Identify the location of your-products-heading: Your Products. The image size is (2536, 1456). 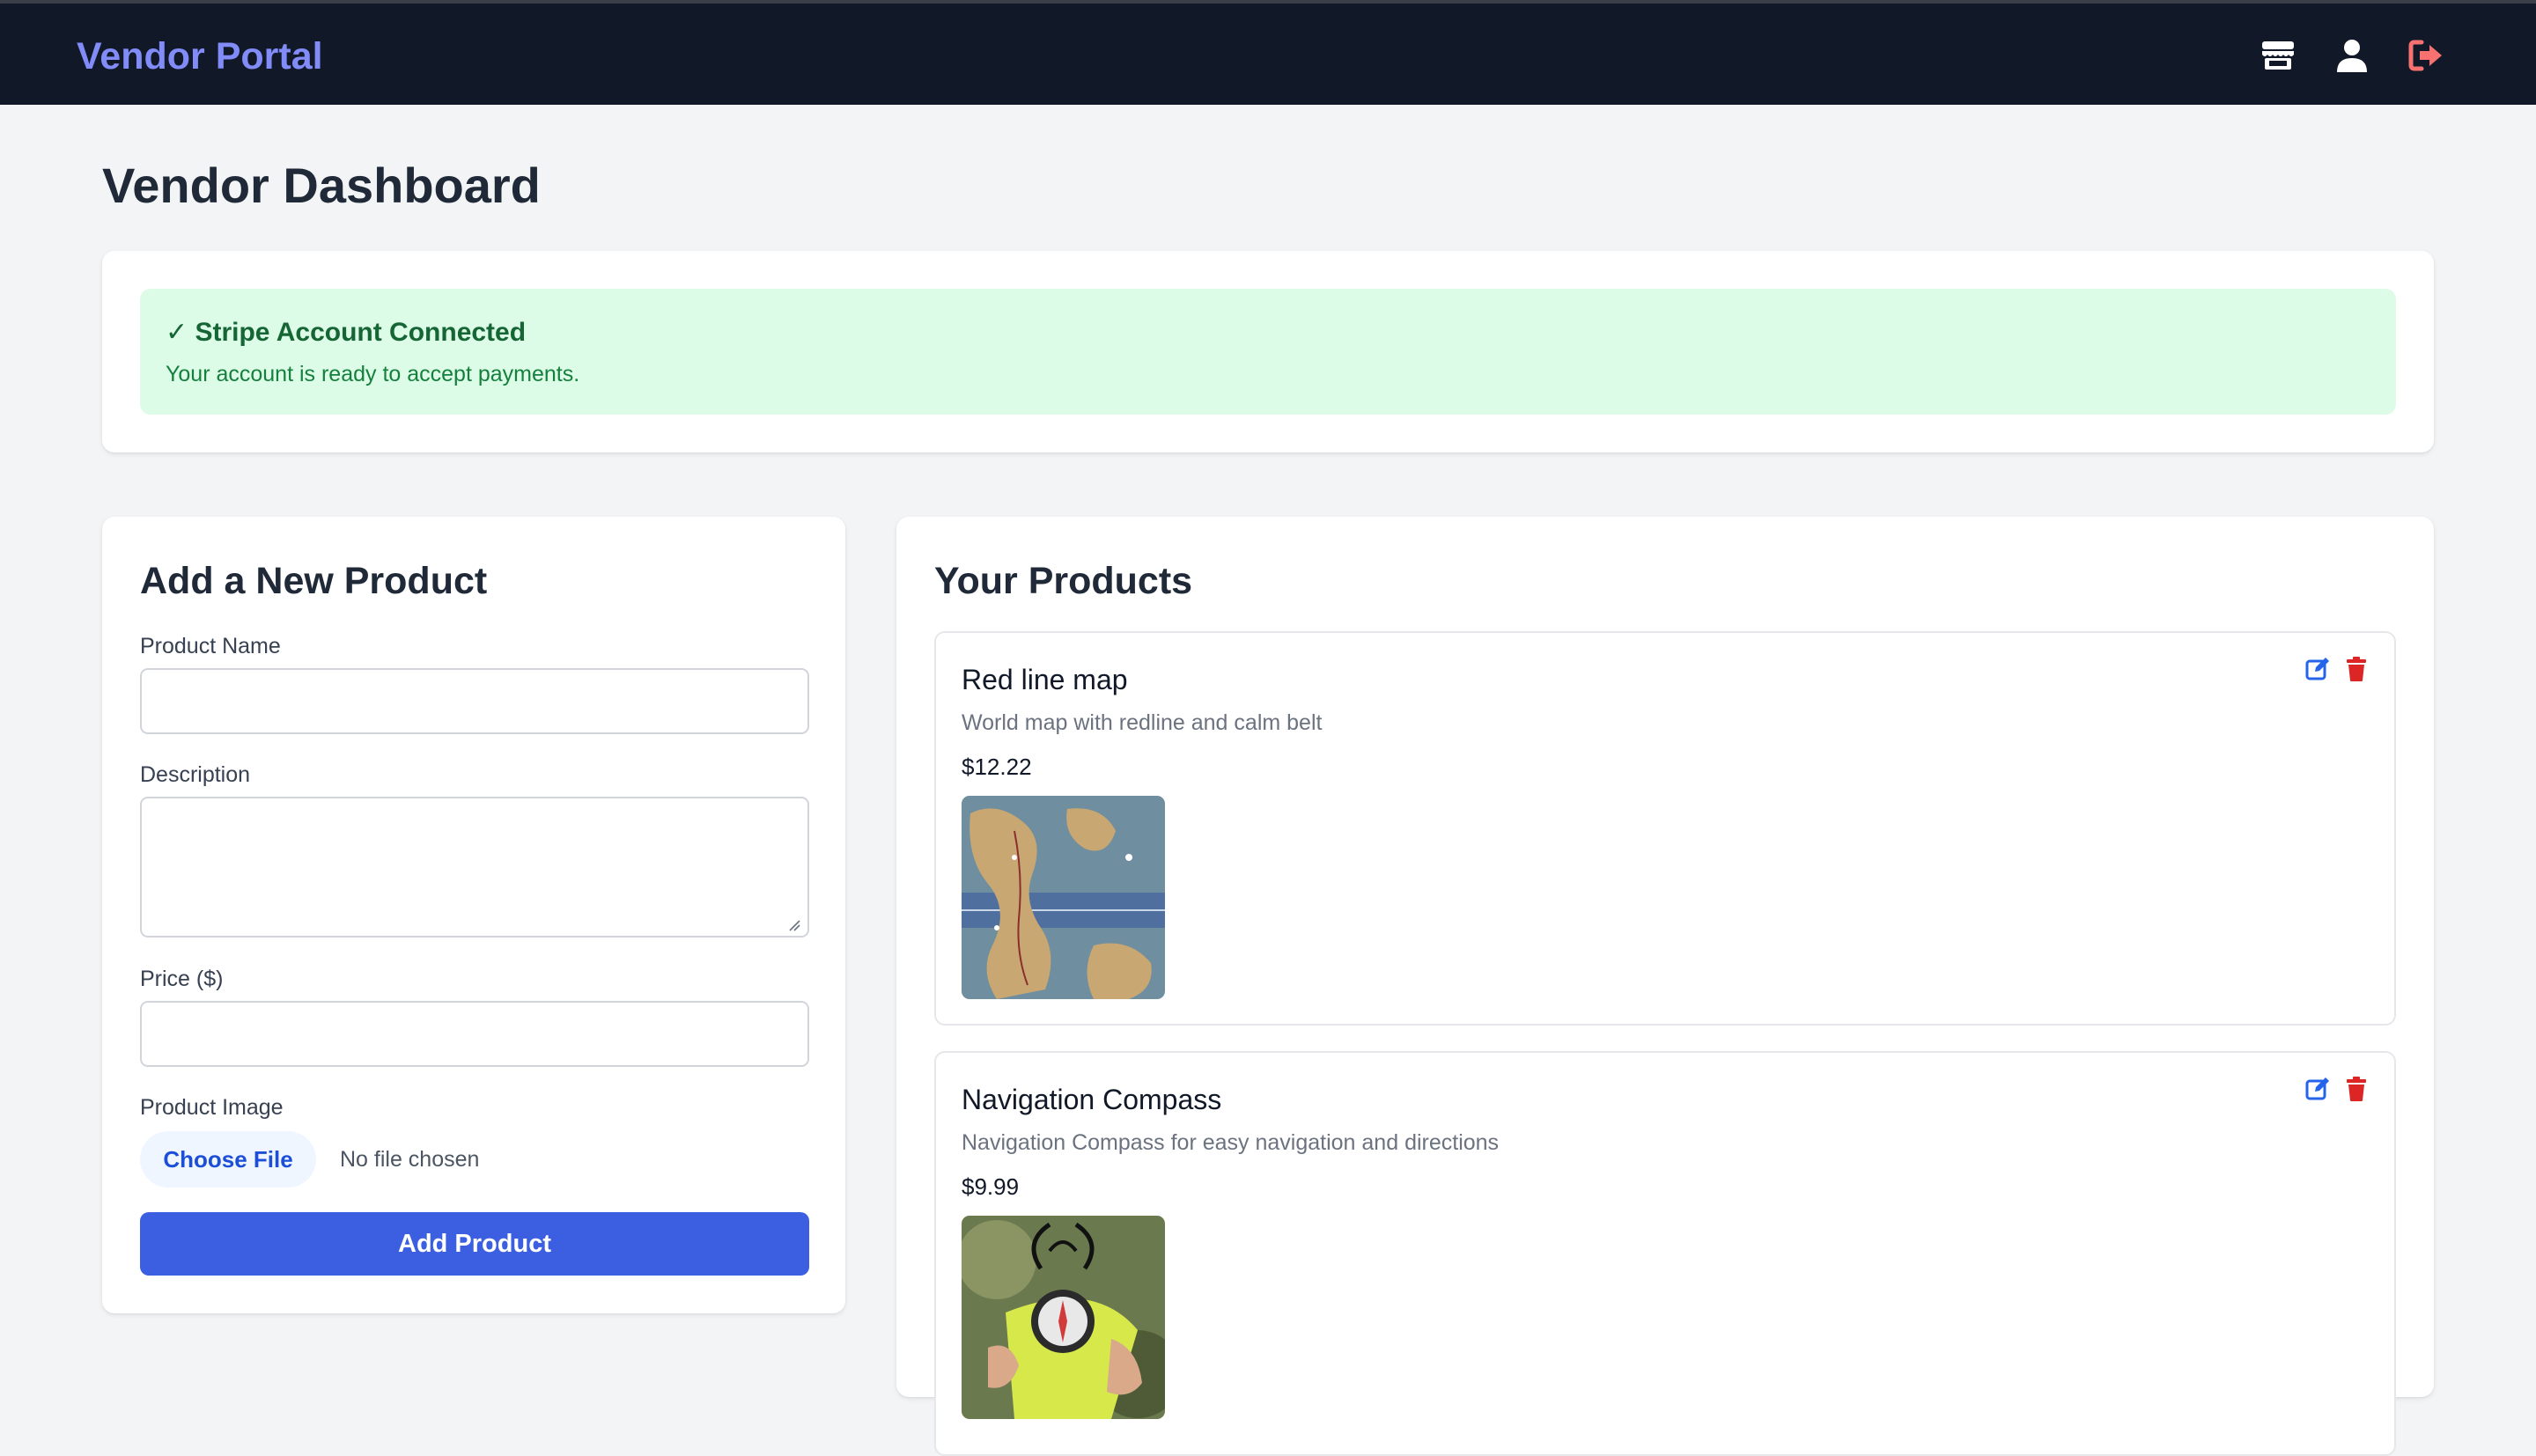
(1063, 581).